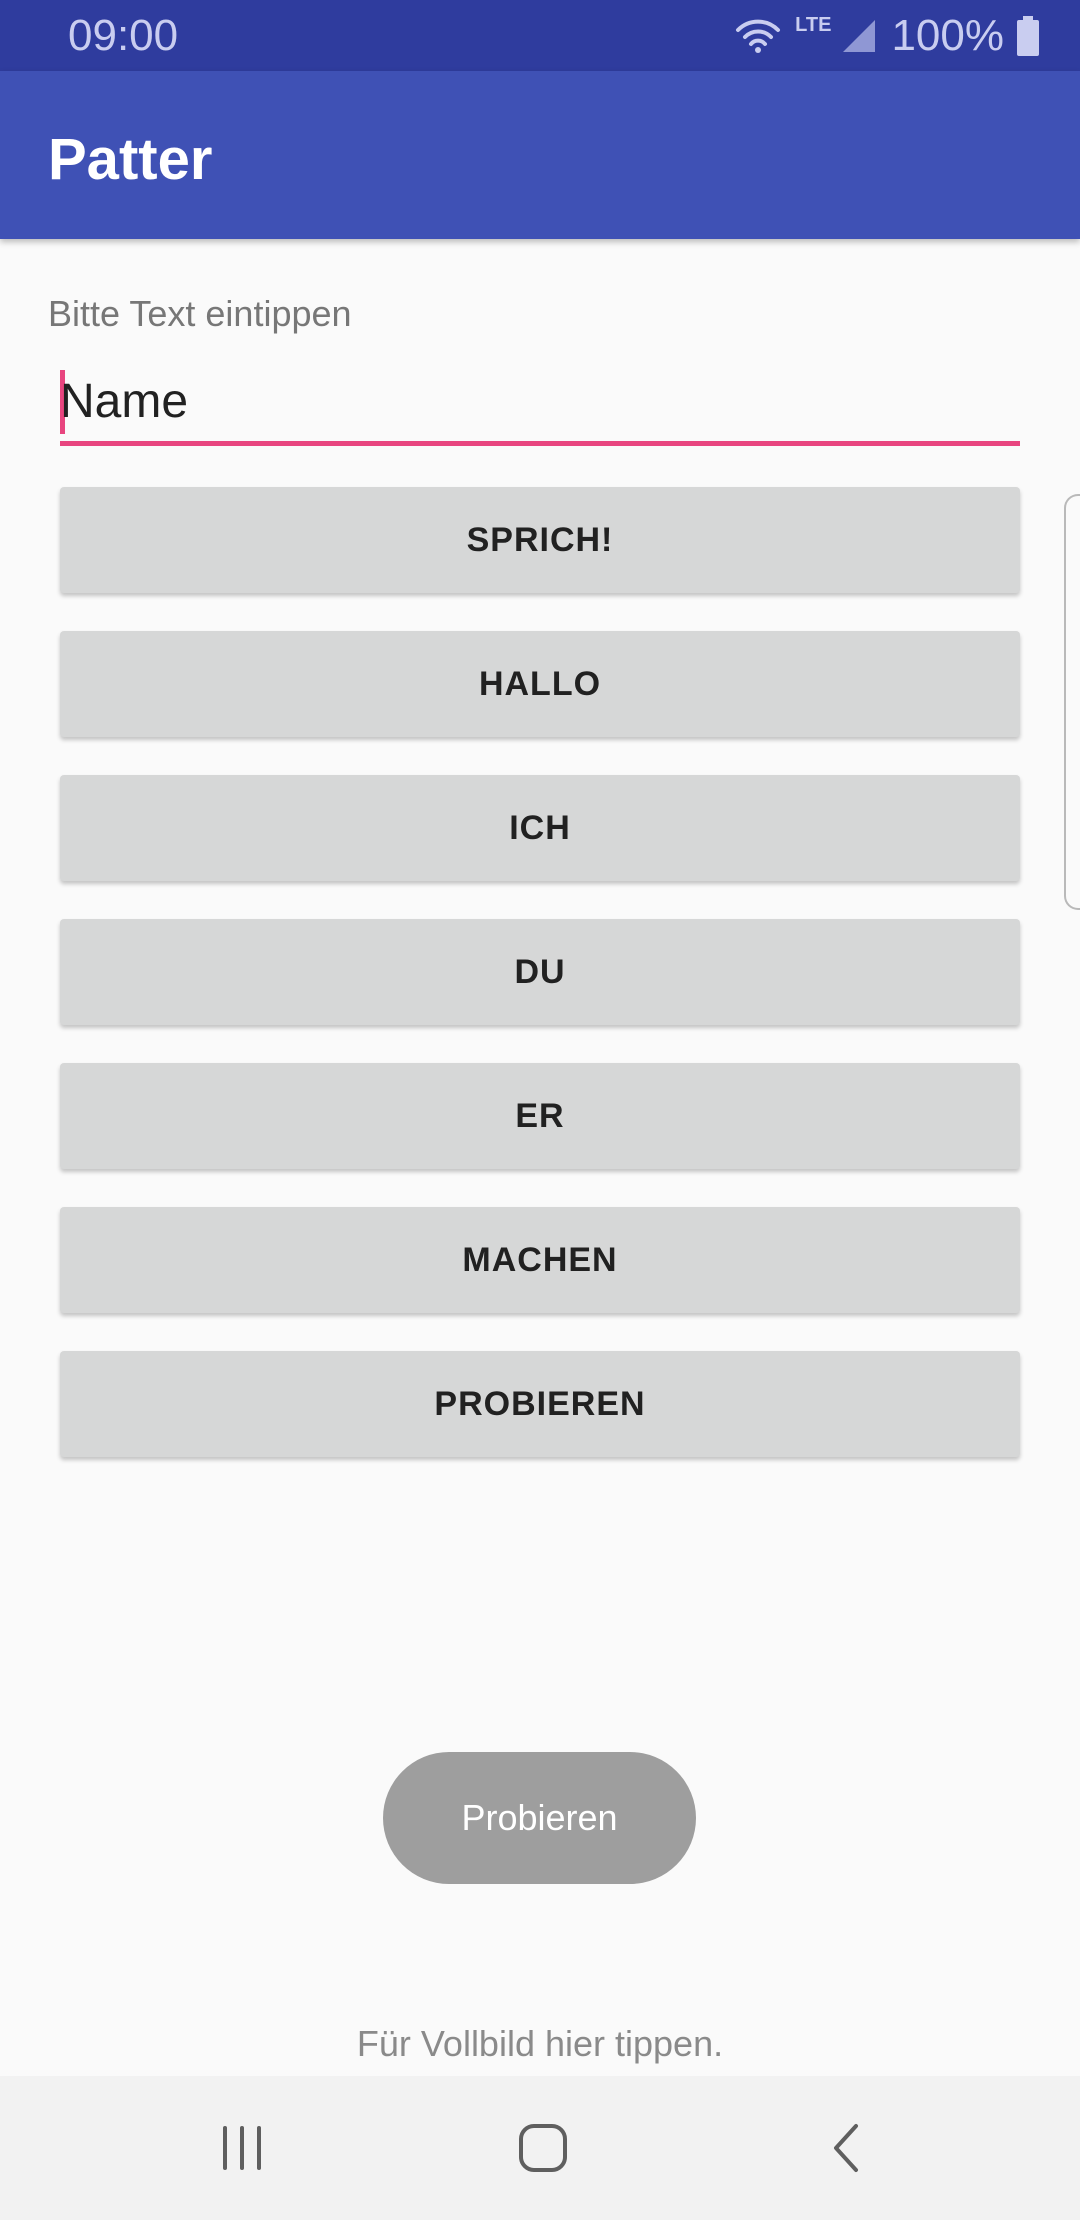  Describe the element at coordinates (540, 1404) in the screenshot. I see `probieren-button: PROBIEREN` at that location.